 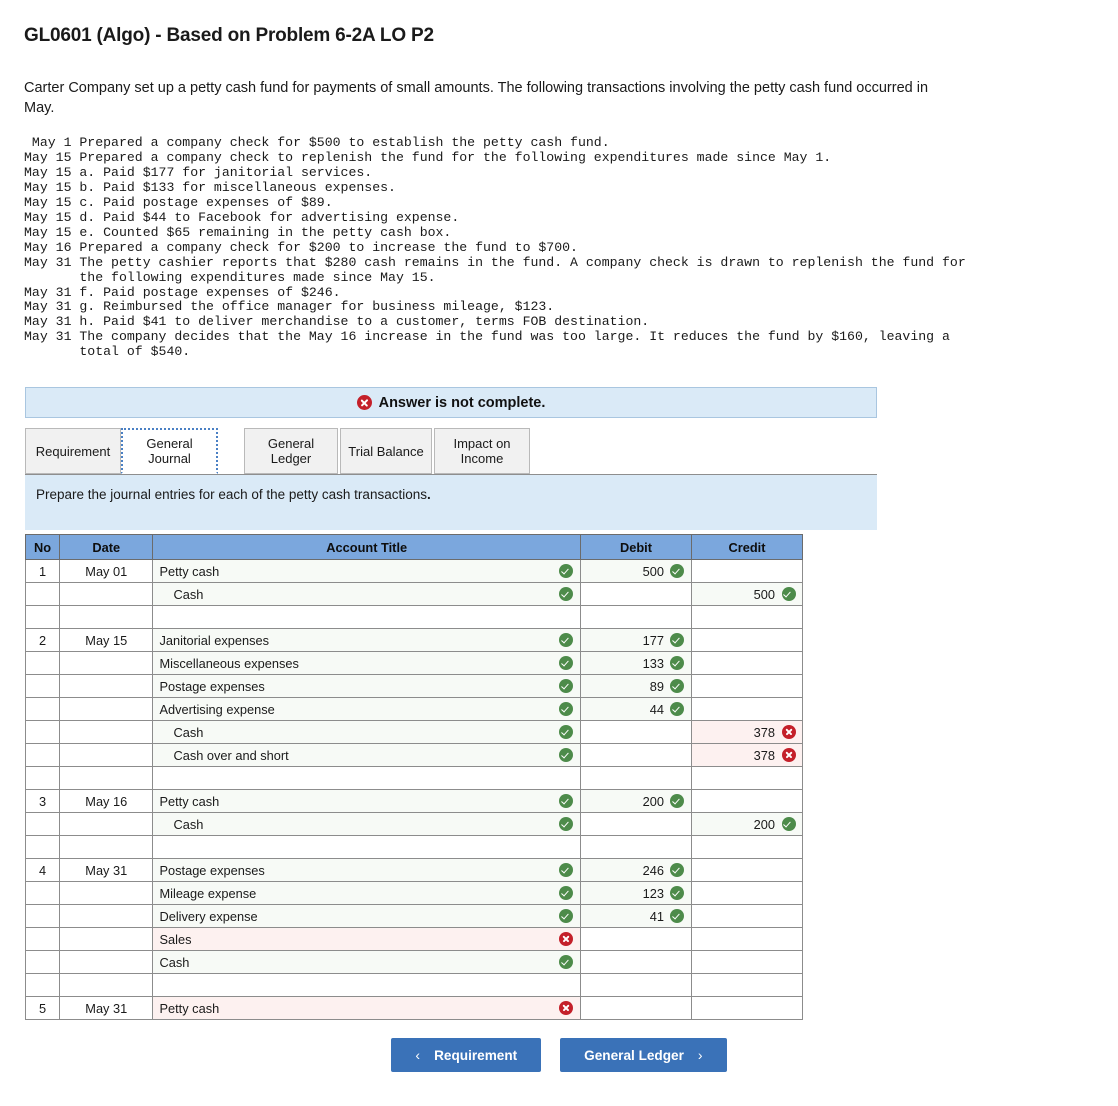 I want to click on check-circle-icon, so click(x=566, y=893).